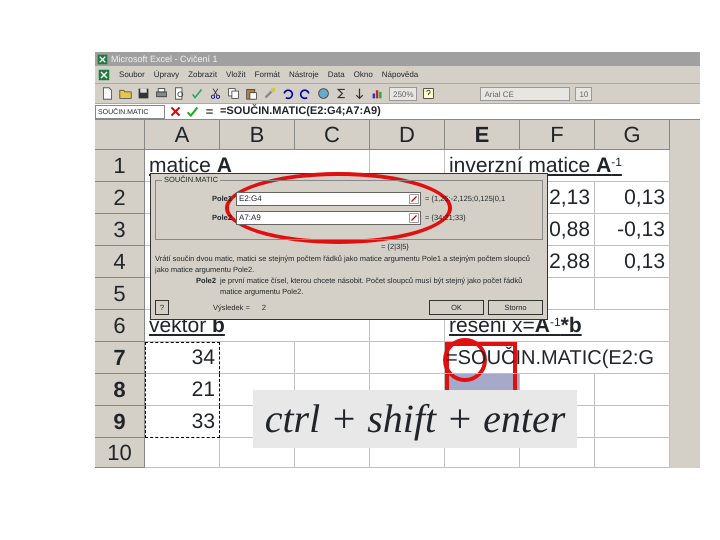 This screenshot has width=720, height=540. Describe the element at coordinates (305, 93) in the screenshot. I see `redo-icon` at that location.